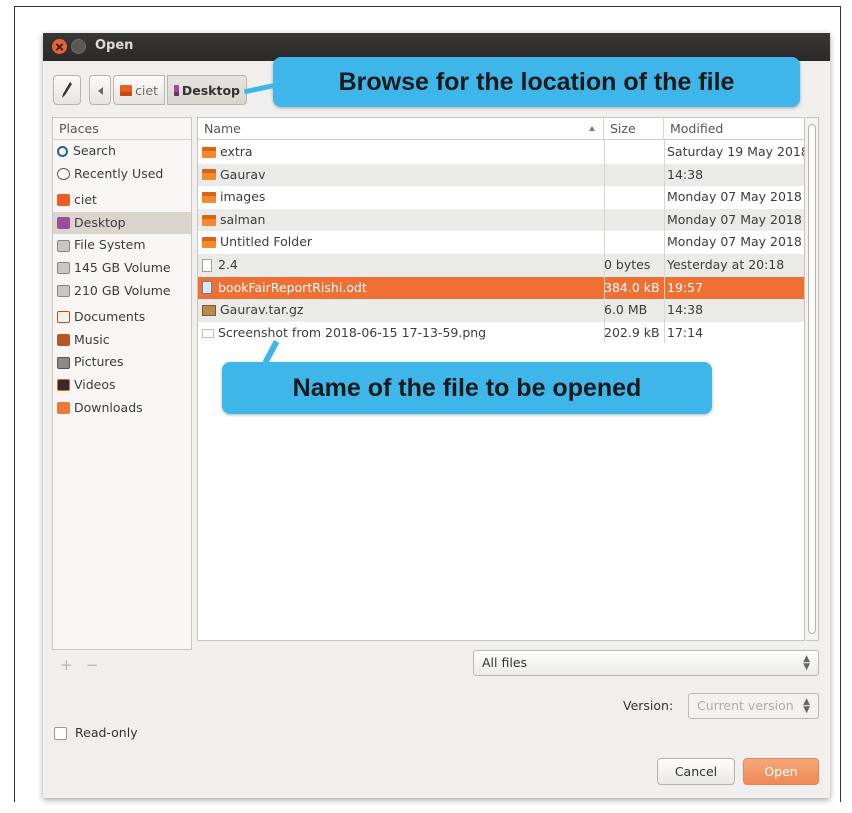 The width and height of the screenshot is (852, 813). I want to click on sidebar-item-label: 145 GB Volume, so click(122, 267).